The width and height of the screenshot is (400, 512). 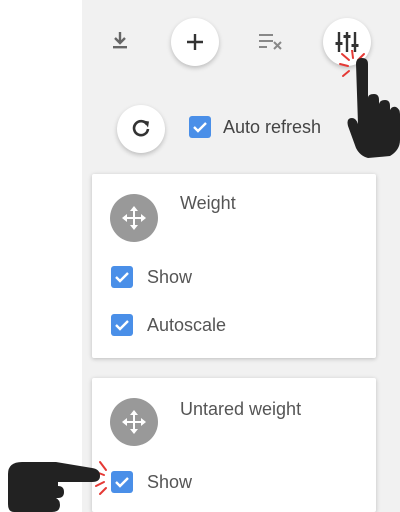 What do you see at coordinates (187, 324) in the screenshot?
I see `autoscale-label: Autoscale` at bounding box center [187, 324].